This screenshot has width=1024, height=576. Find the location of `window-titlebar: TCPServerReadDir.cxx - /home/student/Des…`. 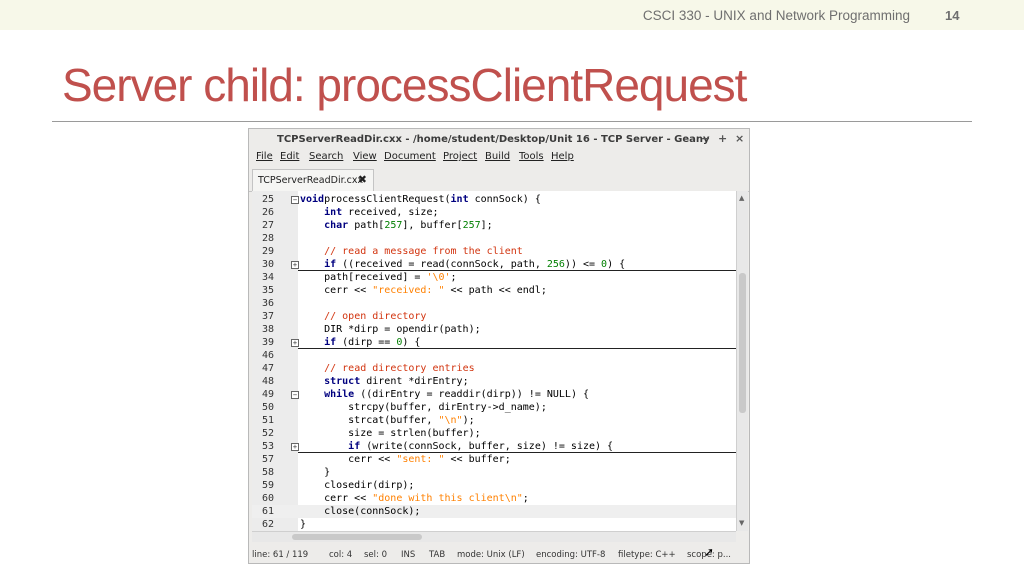

window-titlebar: TCPServerReadDir.cxx - /home/student/Des… is located at coordinates (499, 139).